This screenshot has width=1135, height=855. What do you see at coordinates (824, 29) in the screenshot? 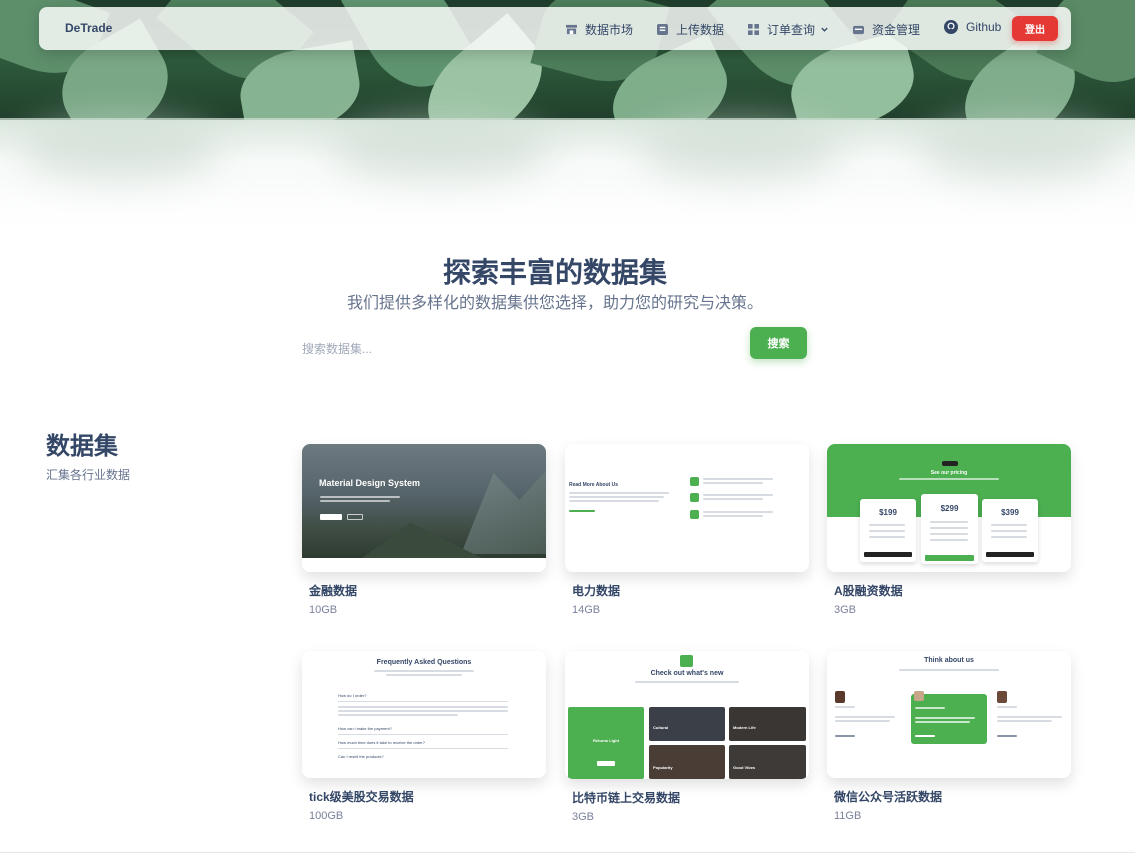
I see `chevron-down-icon` at bounding box center [824, 29].